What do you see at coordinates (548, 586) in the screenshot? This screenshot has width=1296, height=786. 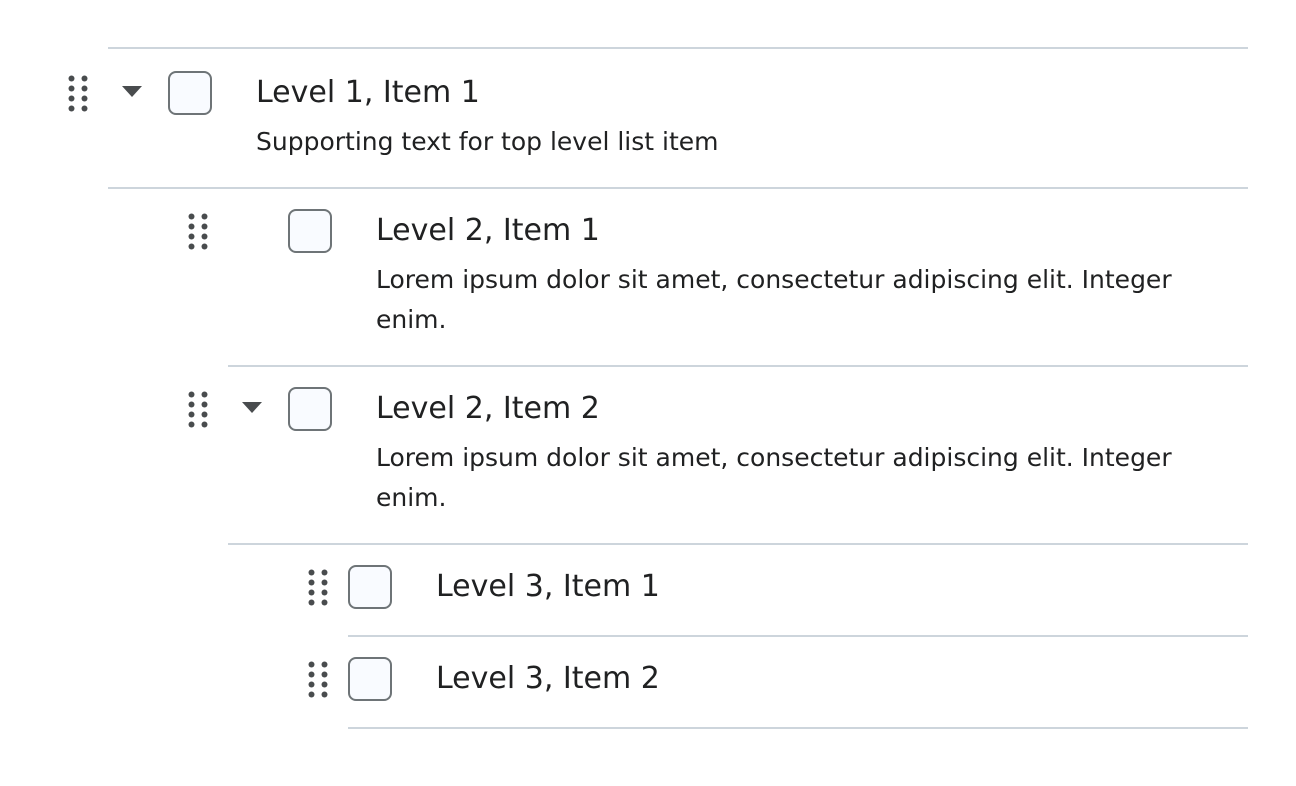 I see `item-title: Level 3, Item 1` at bounding box center [548, 586].